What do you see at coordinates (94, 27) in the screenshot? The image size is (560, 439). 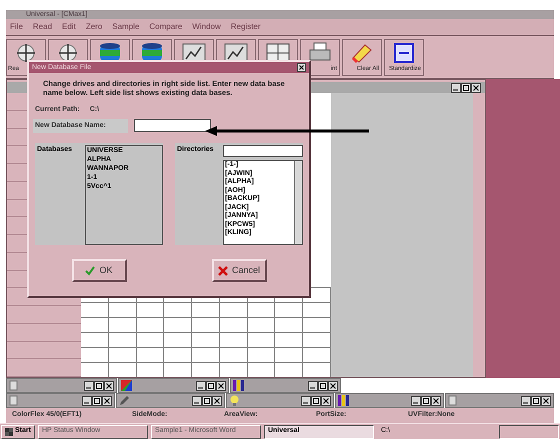 I see `menu-item: Zero` at bounding box center [94, 27].